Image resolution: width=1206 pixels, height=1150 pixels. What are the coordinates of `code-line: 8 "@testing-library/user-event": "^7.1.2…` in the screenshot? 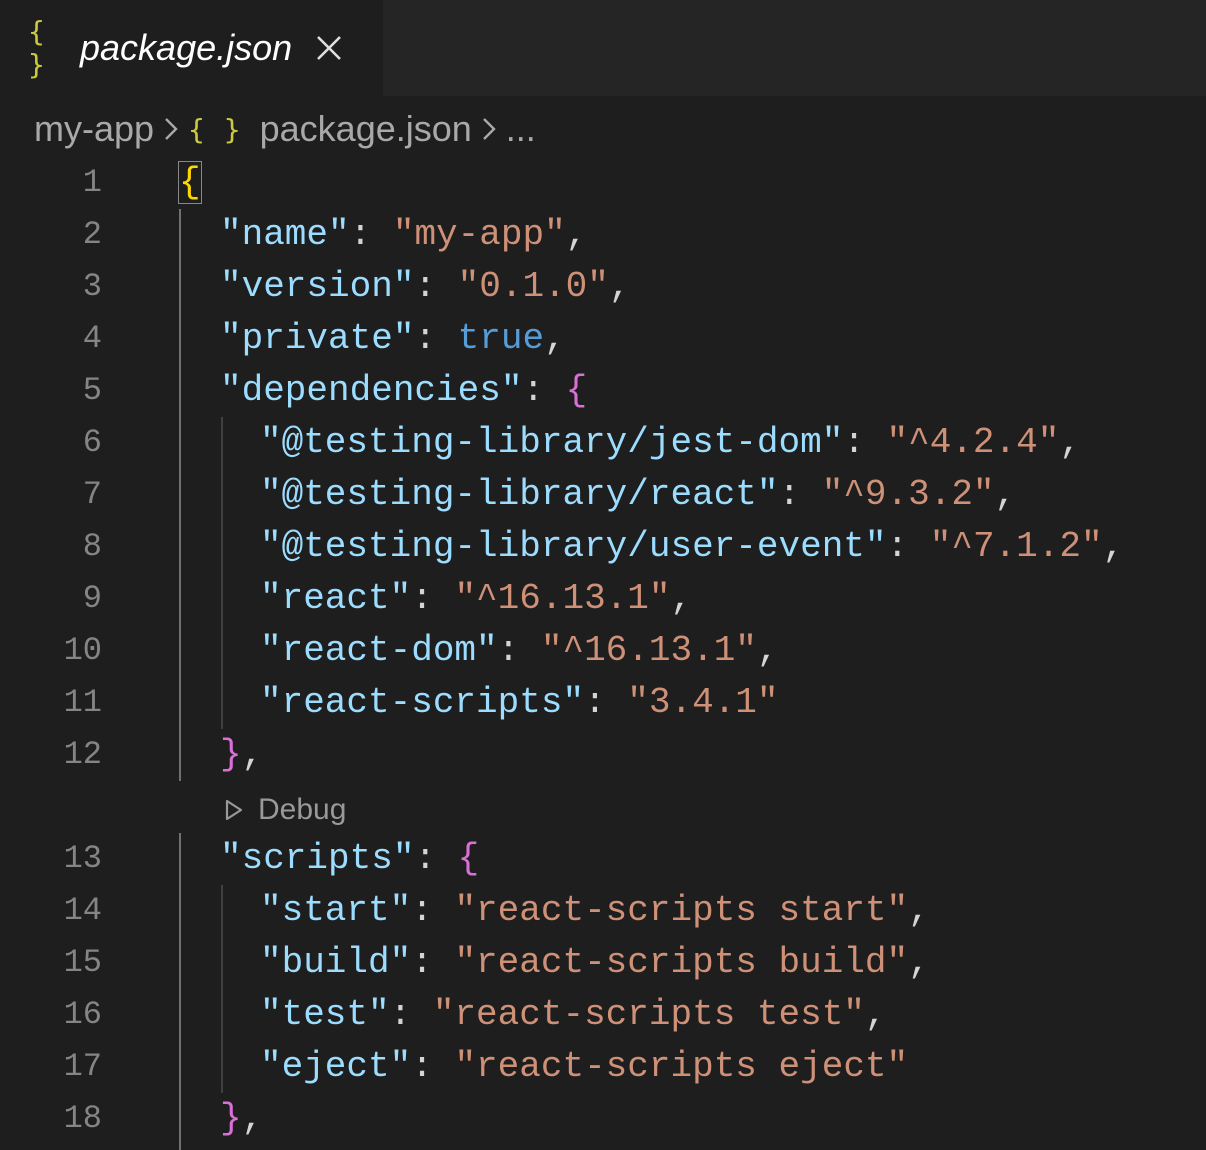 It's located at (603, 547).